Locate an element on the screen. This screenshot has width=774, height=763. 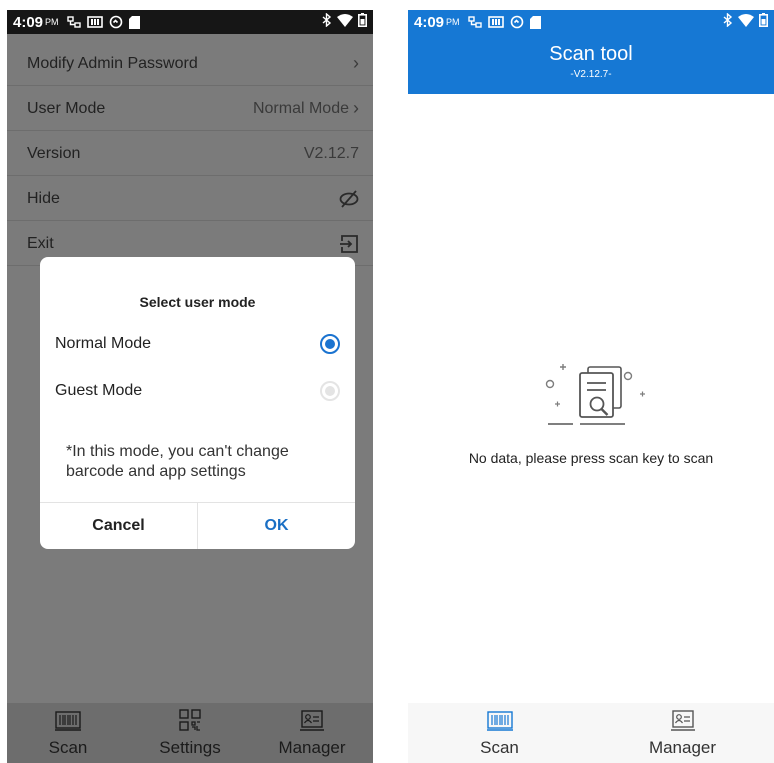
radio-normal-mode is located at coordinates (330, 344).